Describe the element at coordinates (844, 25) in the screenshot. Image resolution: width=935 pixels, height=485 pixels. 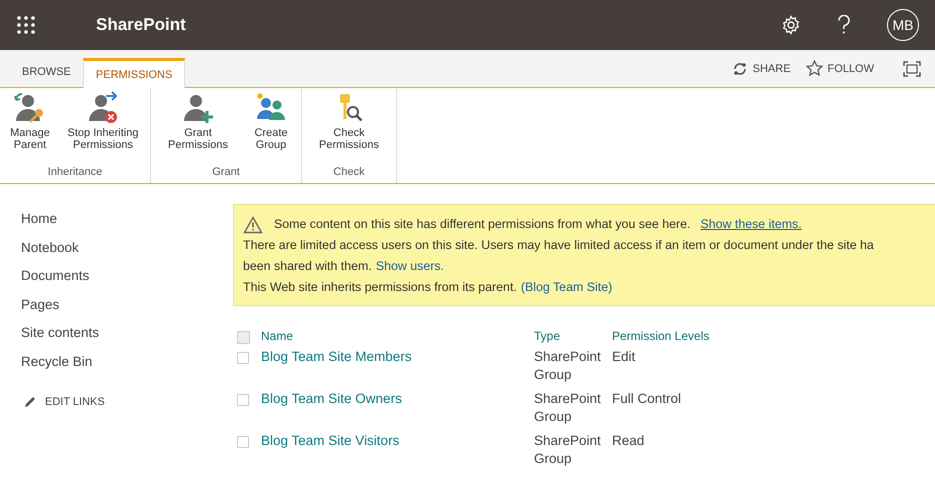
I see `help-icon` at that location.